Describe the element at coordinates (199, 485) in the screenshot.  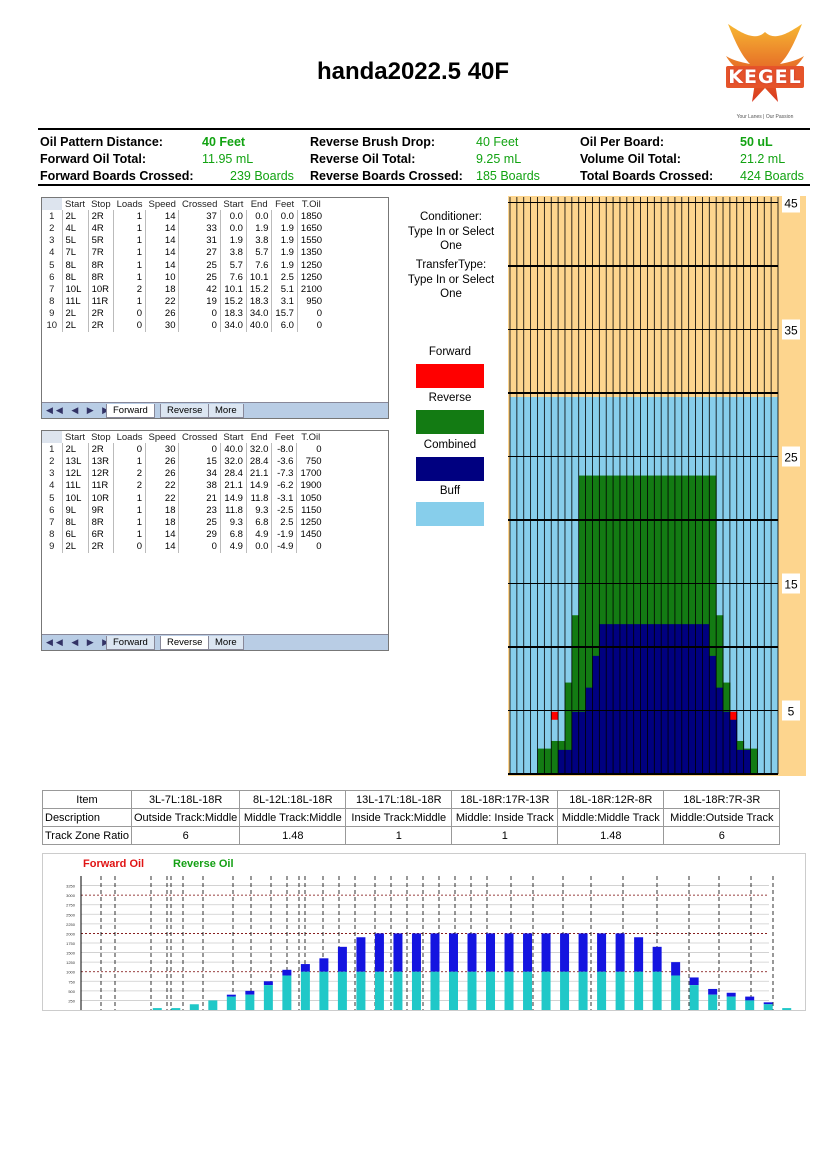
I see `table-cell: 38` at that location.